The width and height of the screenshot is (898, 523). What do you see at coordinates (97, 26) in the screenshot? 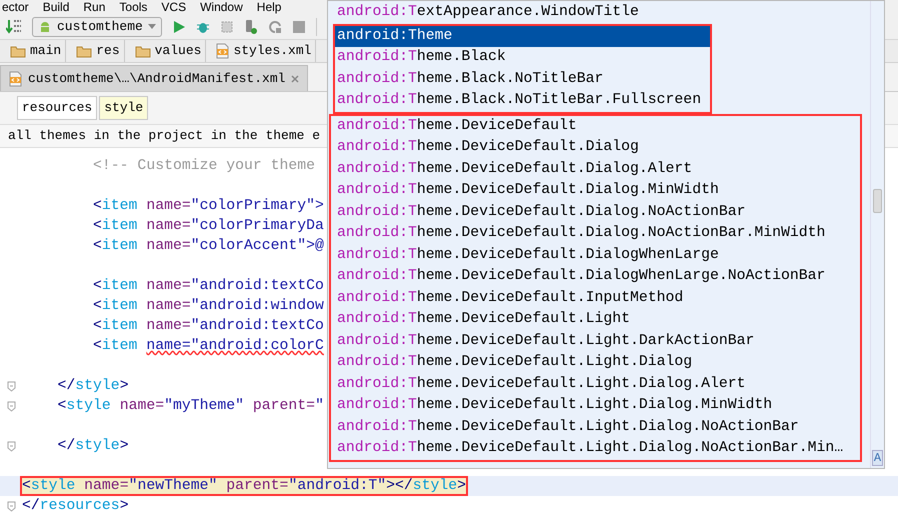
I see `run-config-dropdown: customtheme` at bounding box center [97, 26].